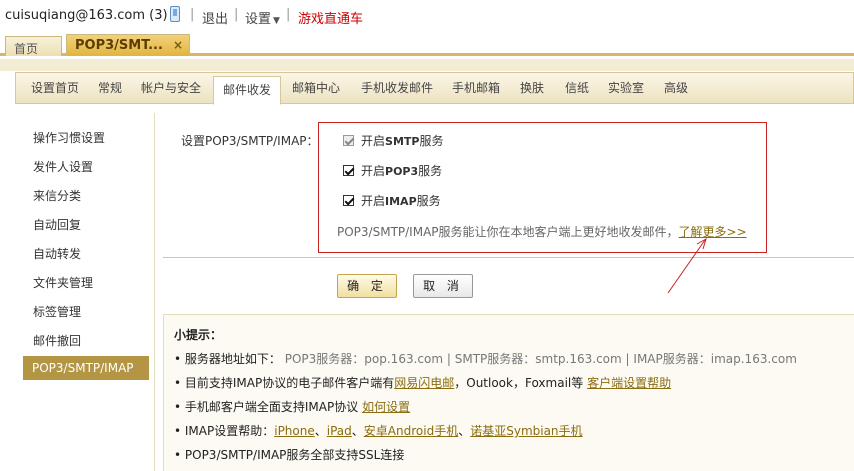 This screenshot has width=854, height=471. Describe the element at coordinates (538, 359) in the screenshot. I see `smtp-server: SMTP服务器：smtp.163.com` at that location.